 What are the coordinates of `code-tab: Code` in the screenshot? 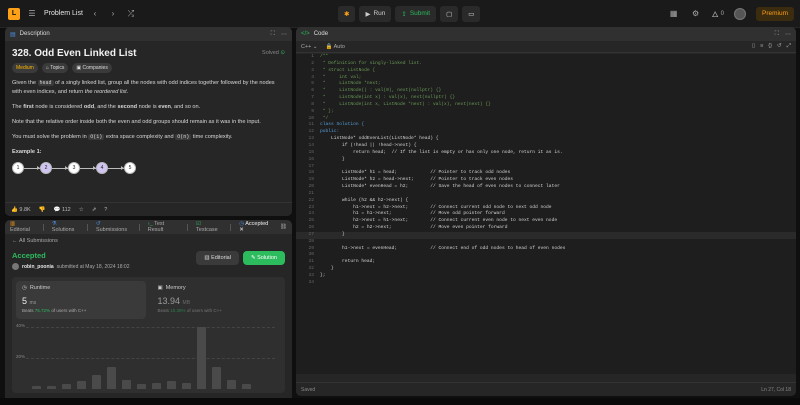 It's located at (321, 34).